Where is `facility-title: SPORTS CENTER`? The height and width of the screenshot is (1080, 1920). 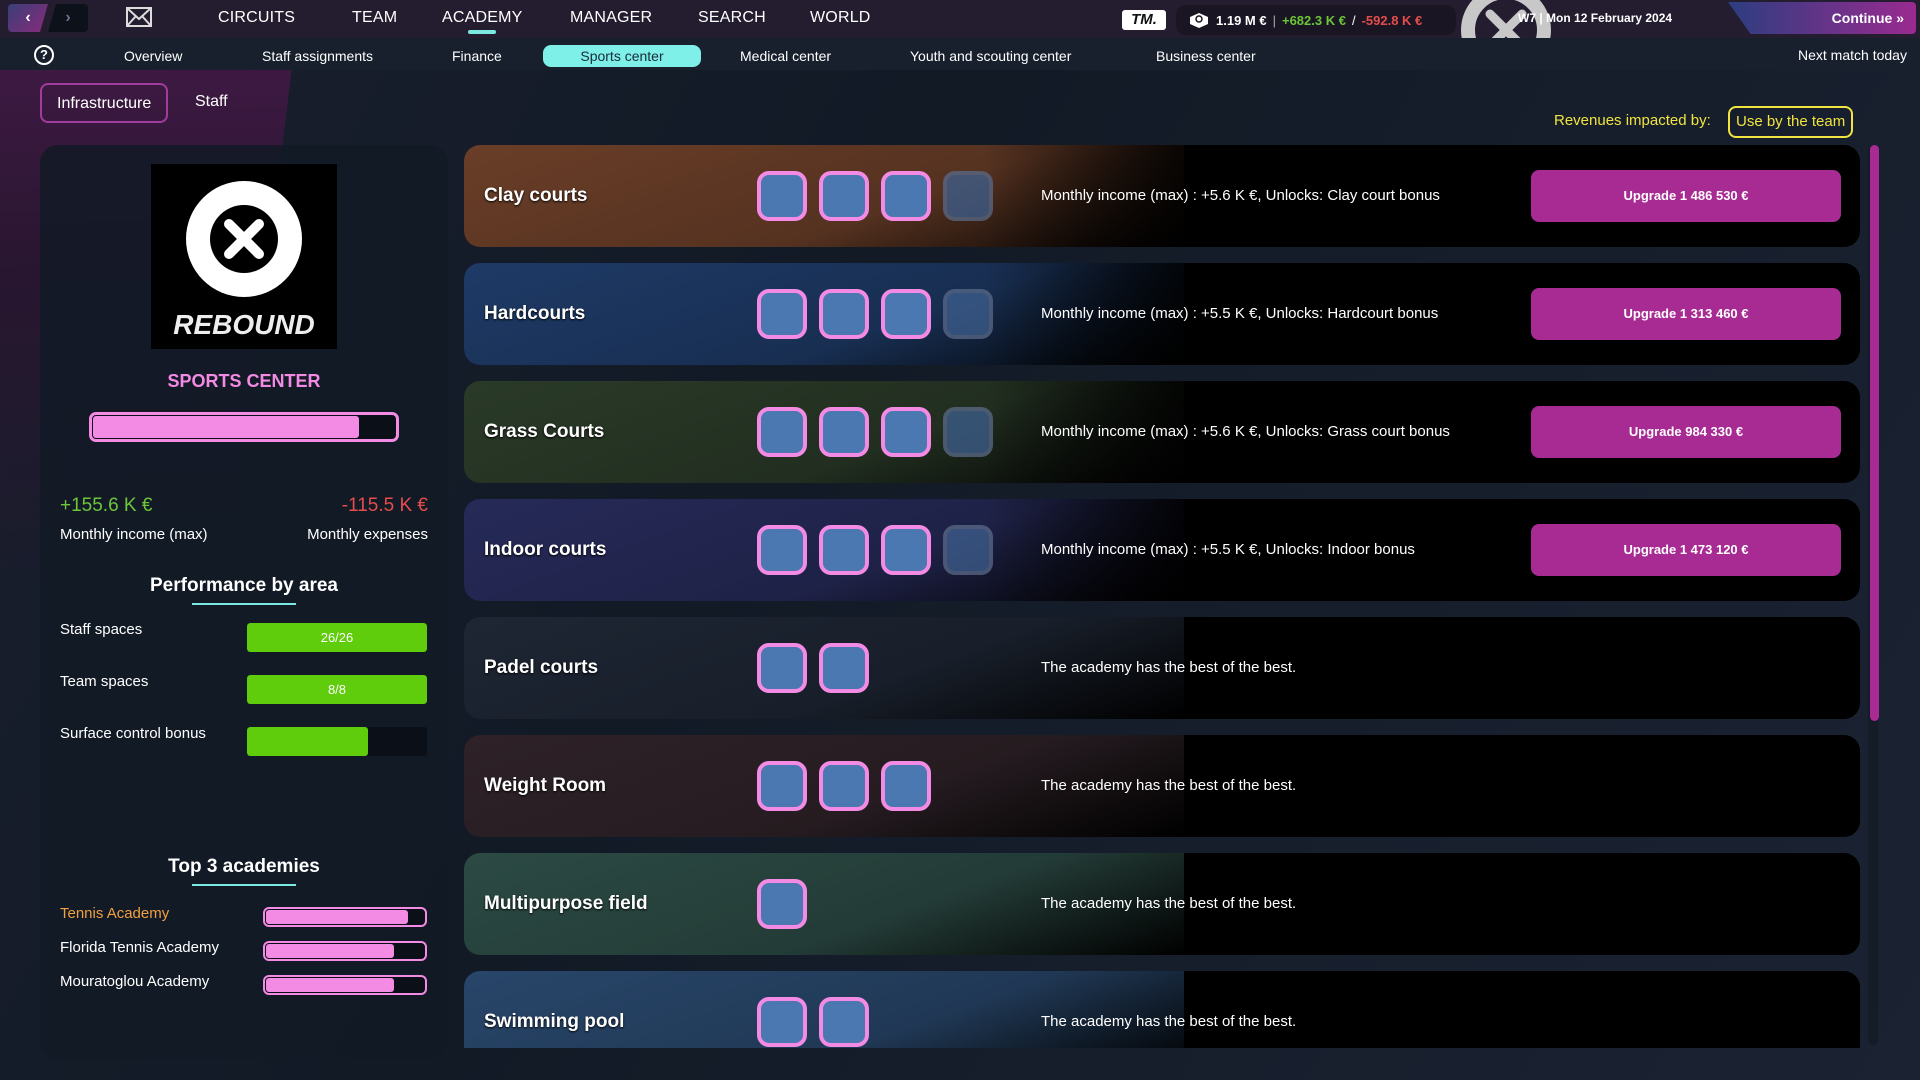 facility-title: SPORTS CENTER is located at coordinates (244, 381).